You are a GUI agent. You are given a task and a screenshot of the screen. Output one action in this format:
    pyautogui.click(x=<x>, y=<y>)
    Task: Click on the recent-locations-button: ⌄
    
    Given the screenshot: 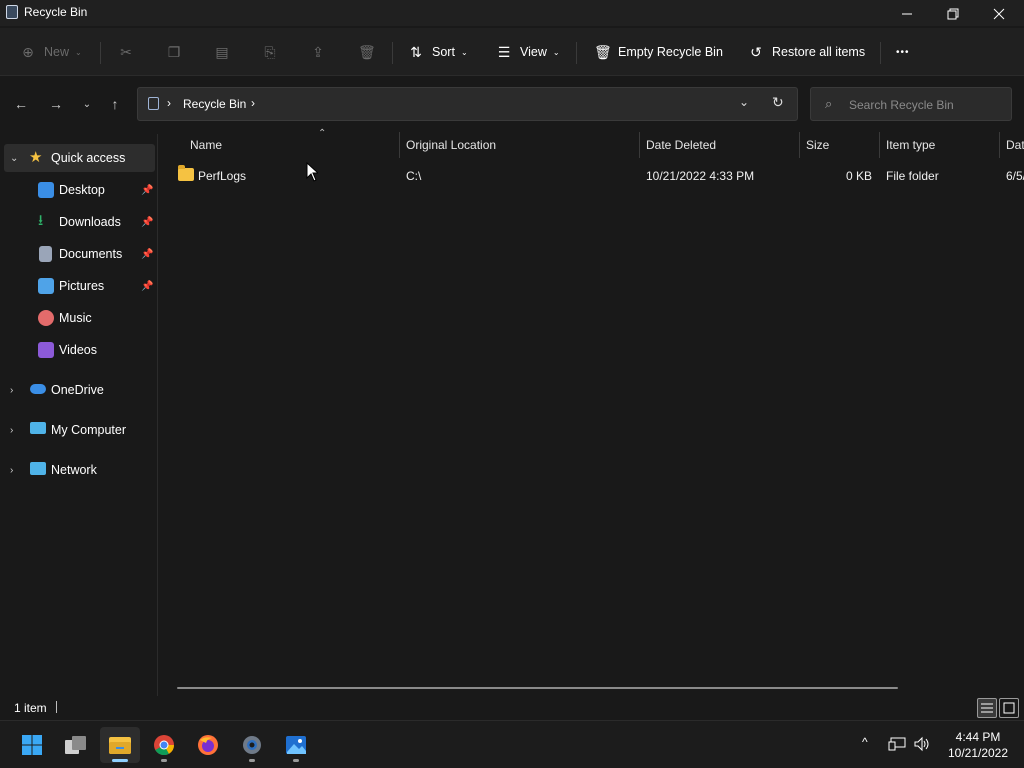 What is the action you would take?
    pyautogui.click(x=87, y=104)
    